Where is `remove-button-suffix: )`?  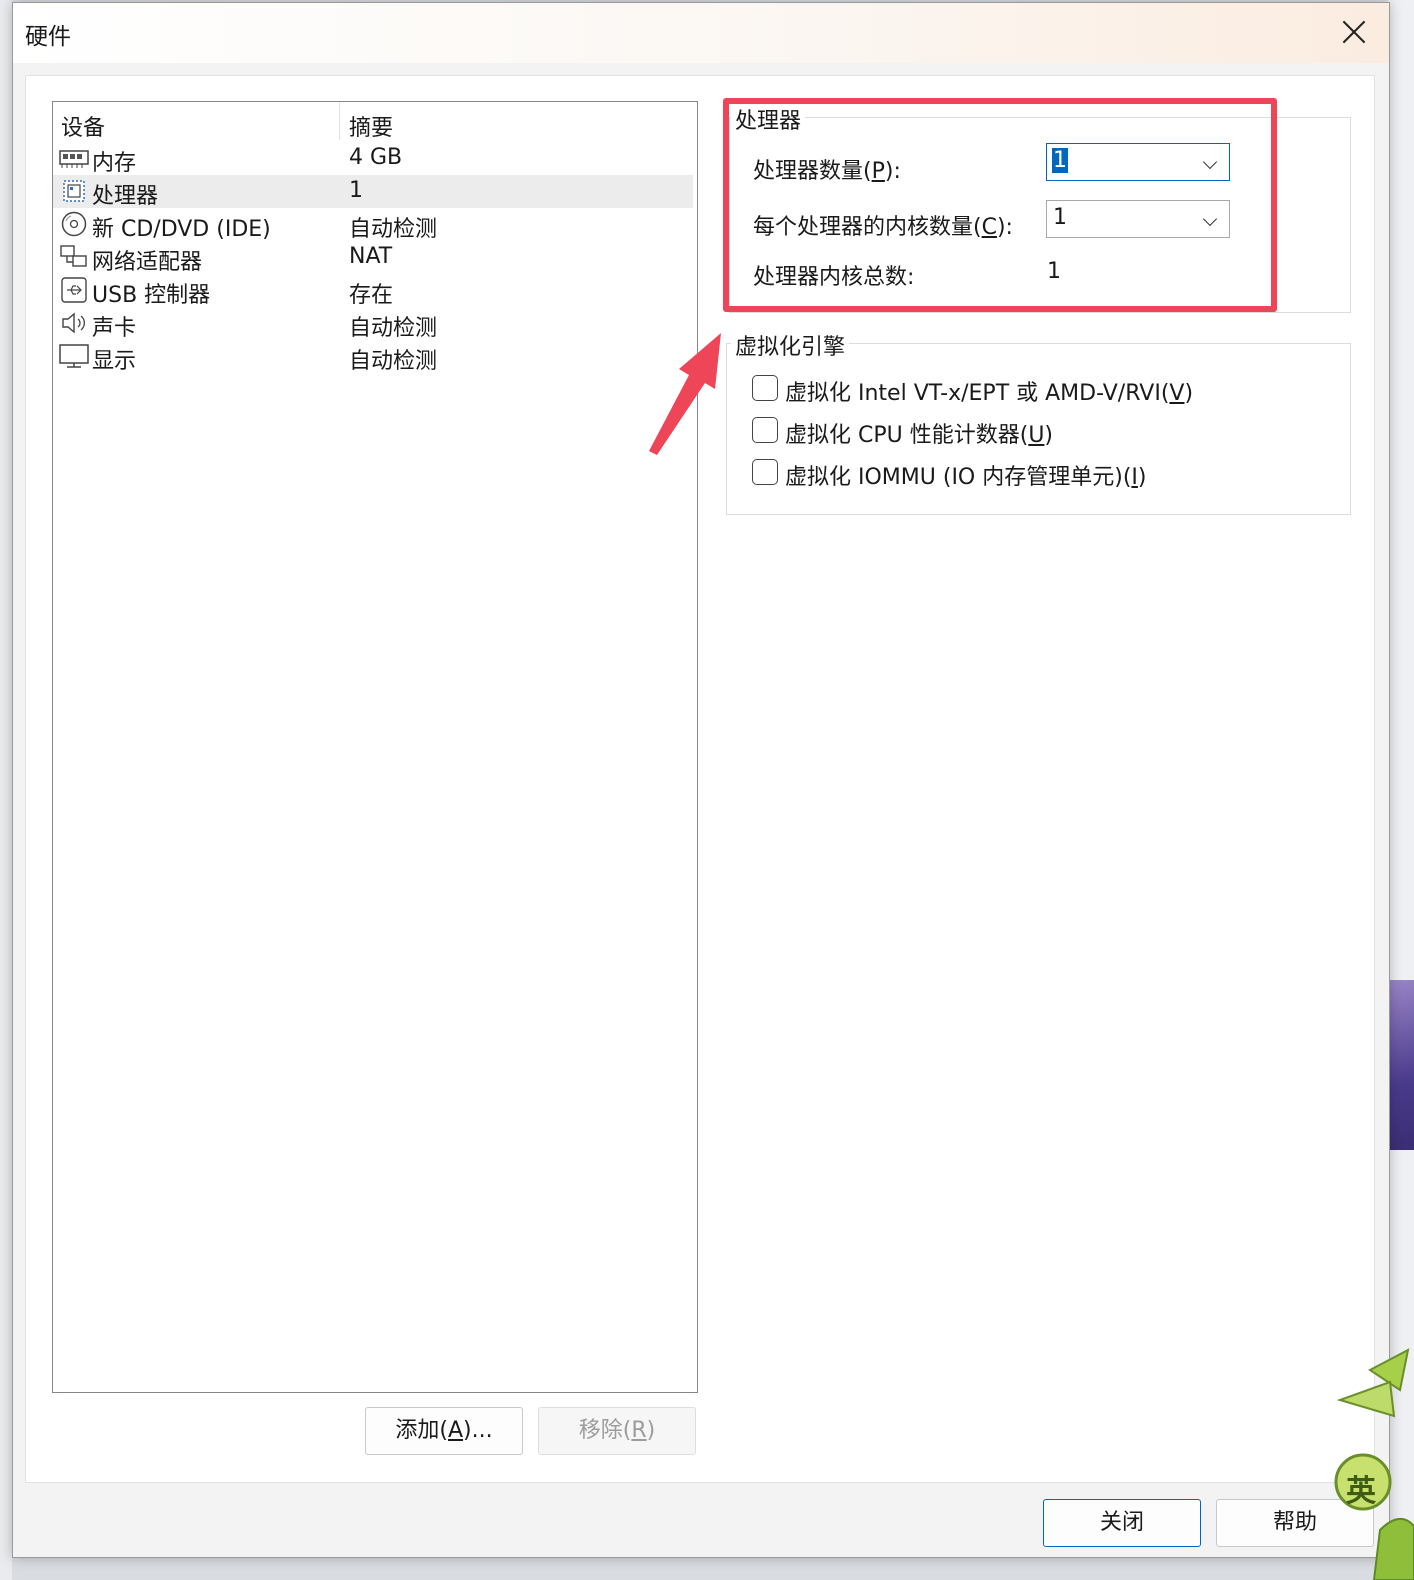 remove-button-suffix: ) is located at coordinates (651, 1430).